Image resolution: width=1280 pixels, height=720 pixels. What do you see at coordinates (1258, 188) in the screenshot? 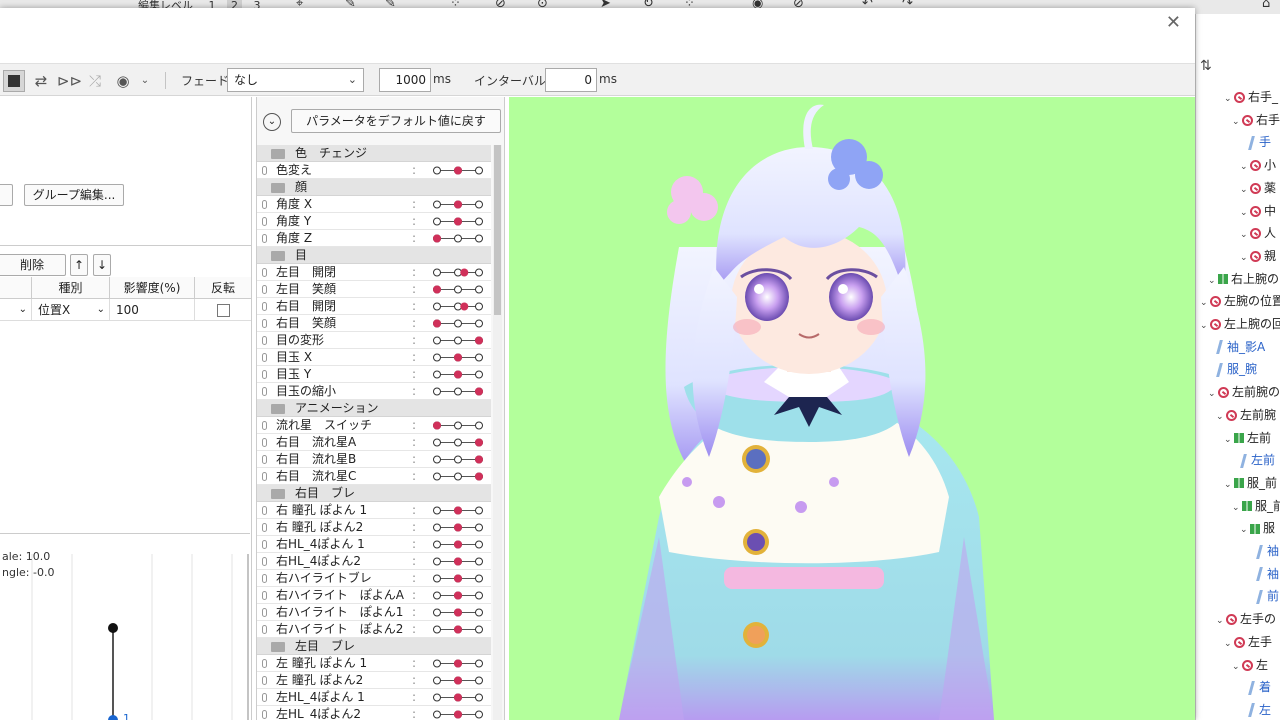
I see `tree-item: ⌄ 薬` at bounding box center [1258, 188].